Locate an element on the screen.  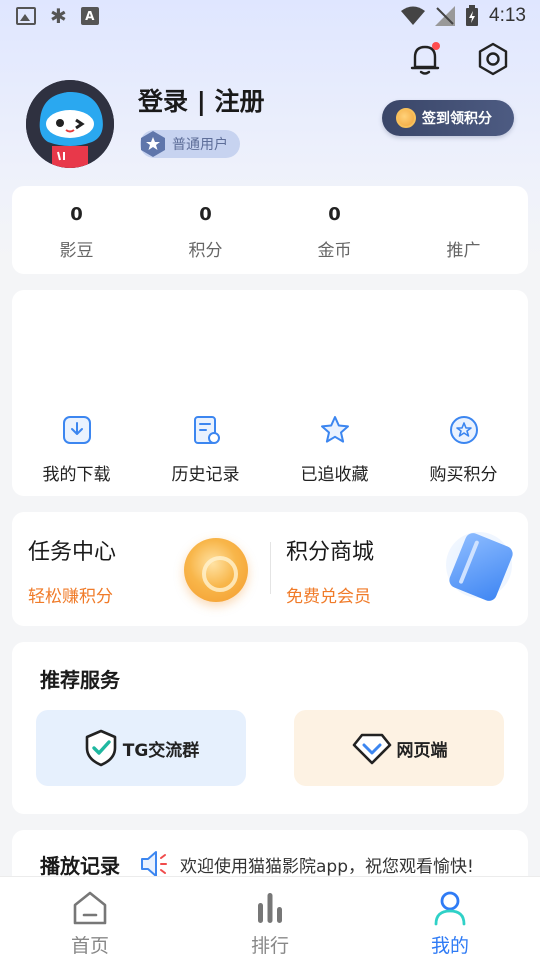
tab-home: 首页 is located at coordinates (90, 918).